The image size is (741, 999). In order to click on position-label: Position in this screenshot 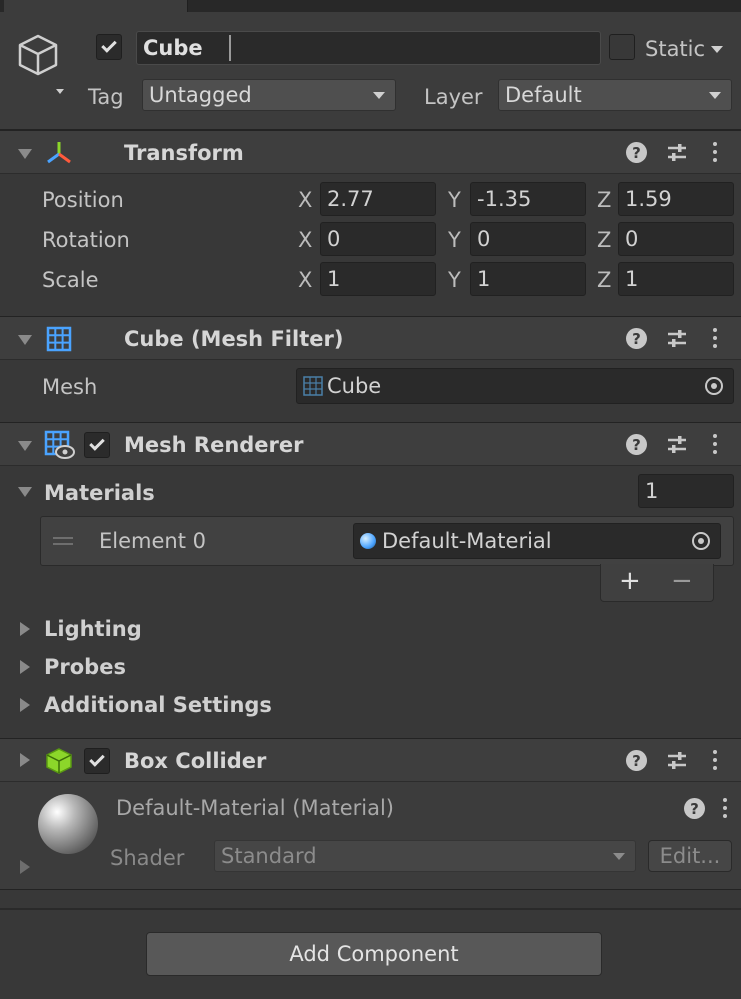, I will do `click(83, 200)`.